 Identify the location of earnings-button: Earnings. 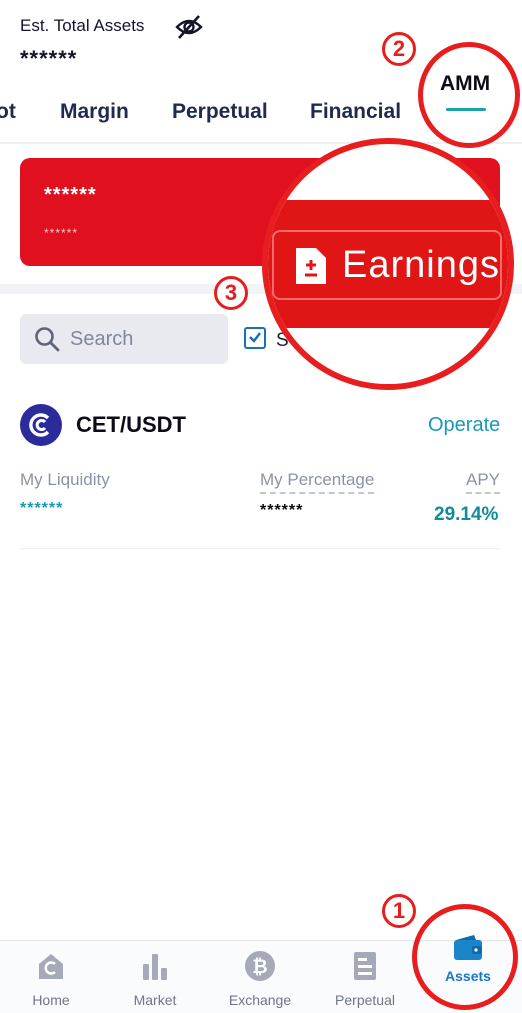
(387, 265).